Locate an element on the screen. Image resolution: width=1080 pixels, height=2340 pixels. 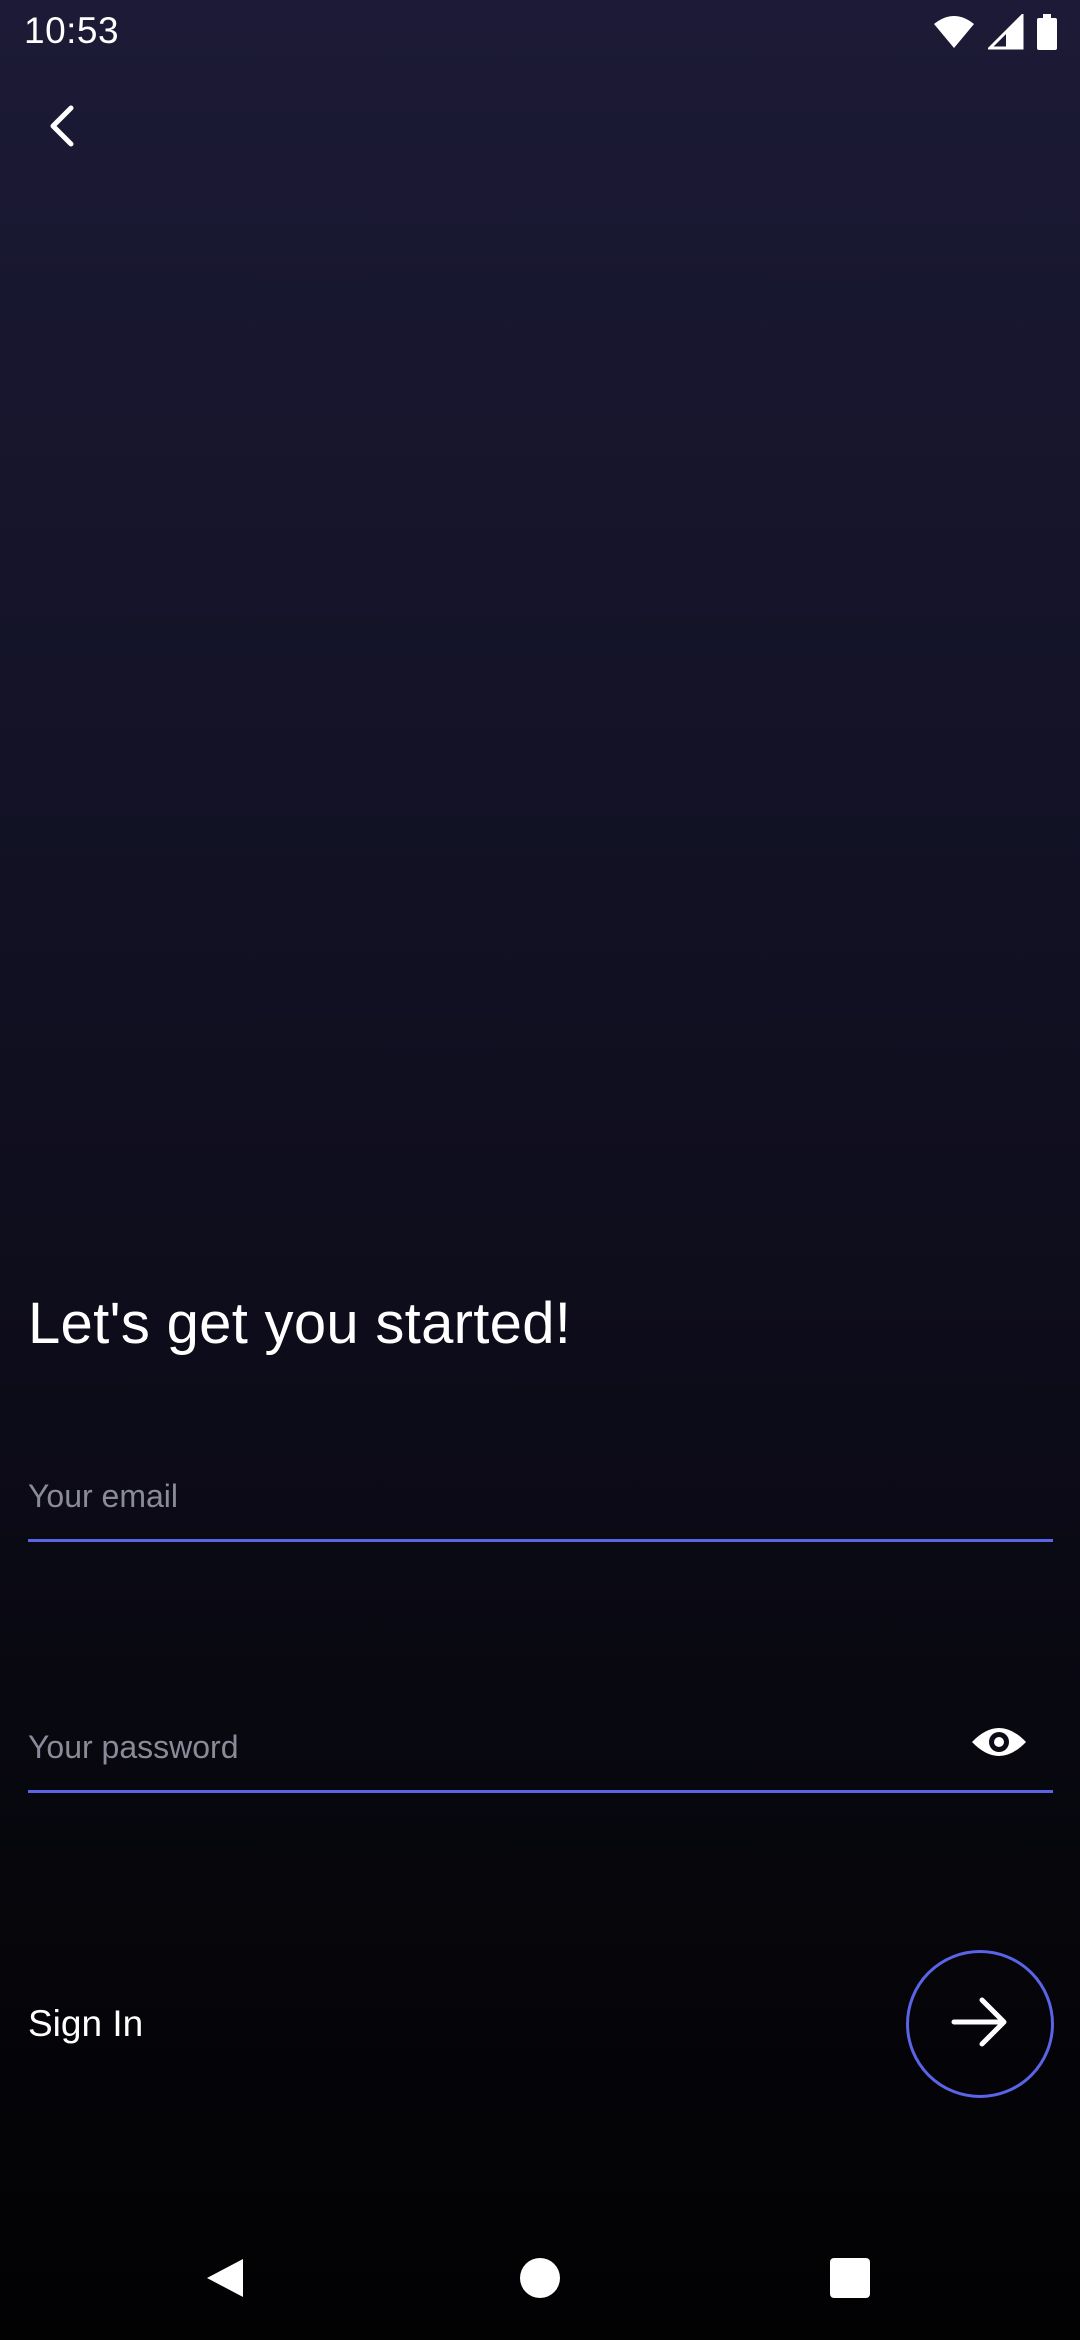
chevron-left-icon is located at coordinates (62, 128).